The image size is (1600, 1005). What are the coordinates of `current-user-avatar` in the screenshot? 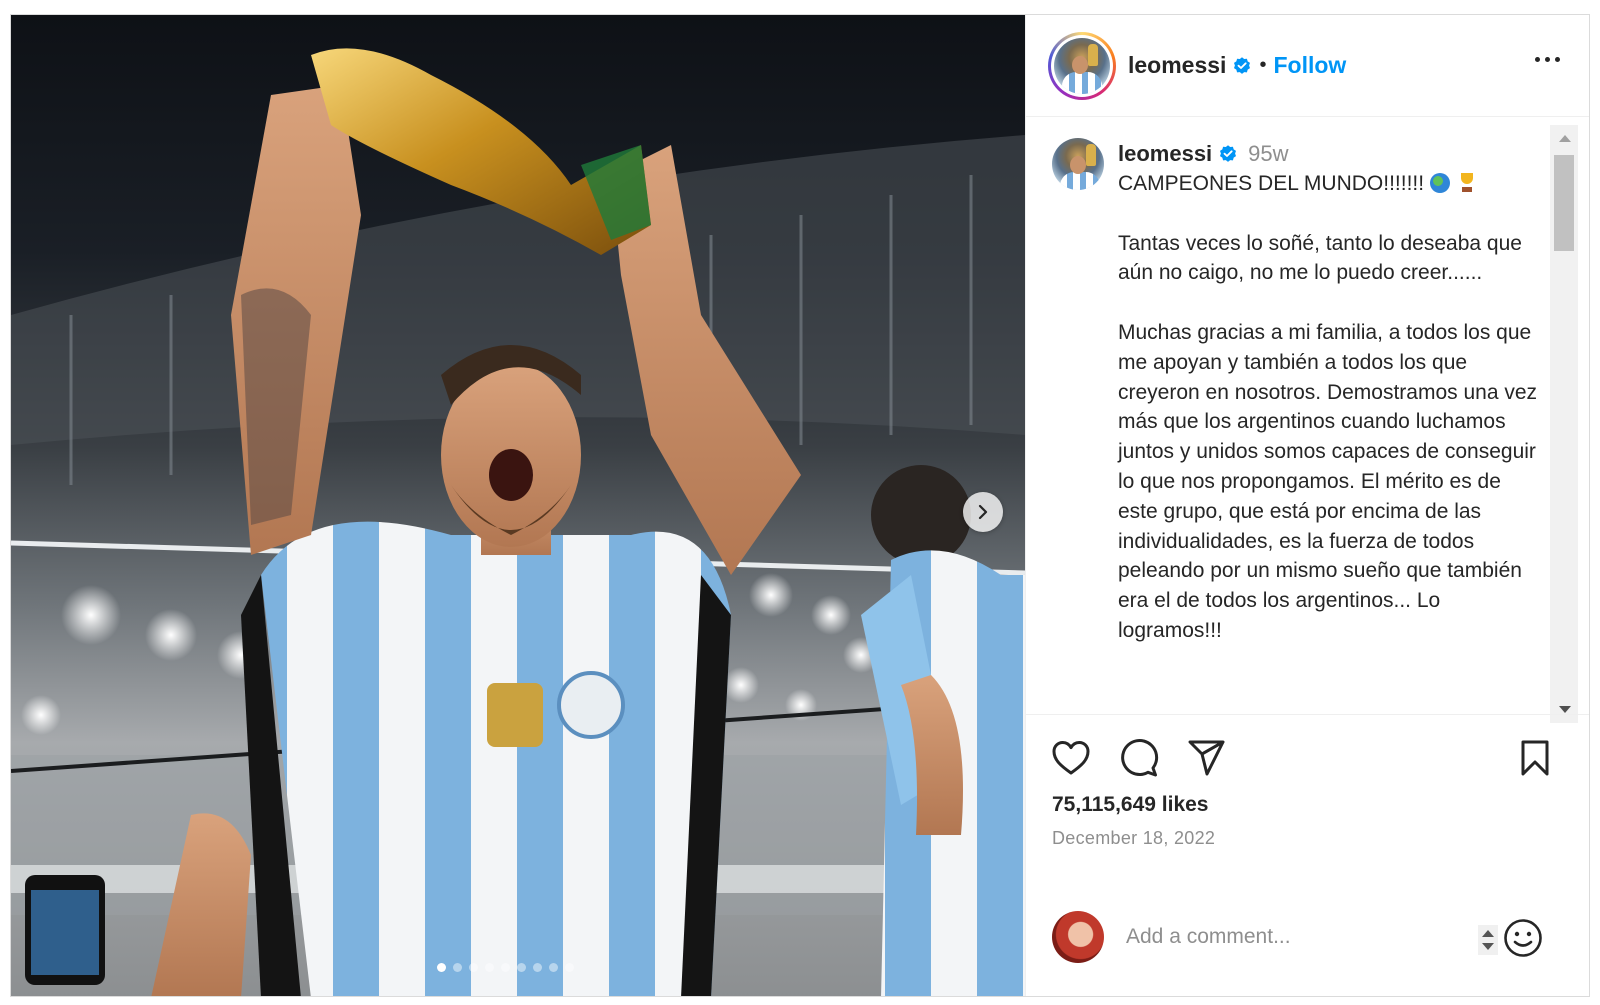 It's located at (1078, 937).